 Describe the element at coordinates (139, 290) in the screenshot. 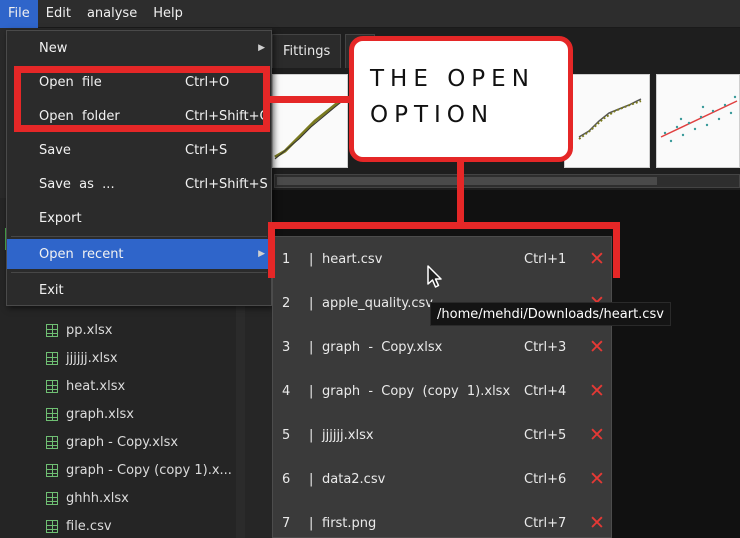

I see `menu-item-exit: Exit` at that location.